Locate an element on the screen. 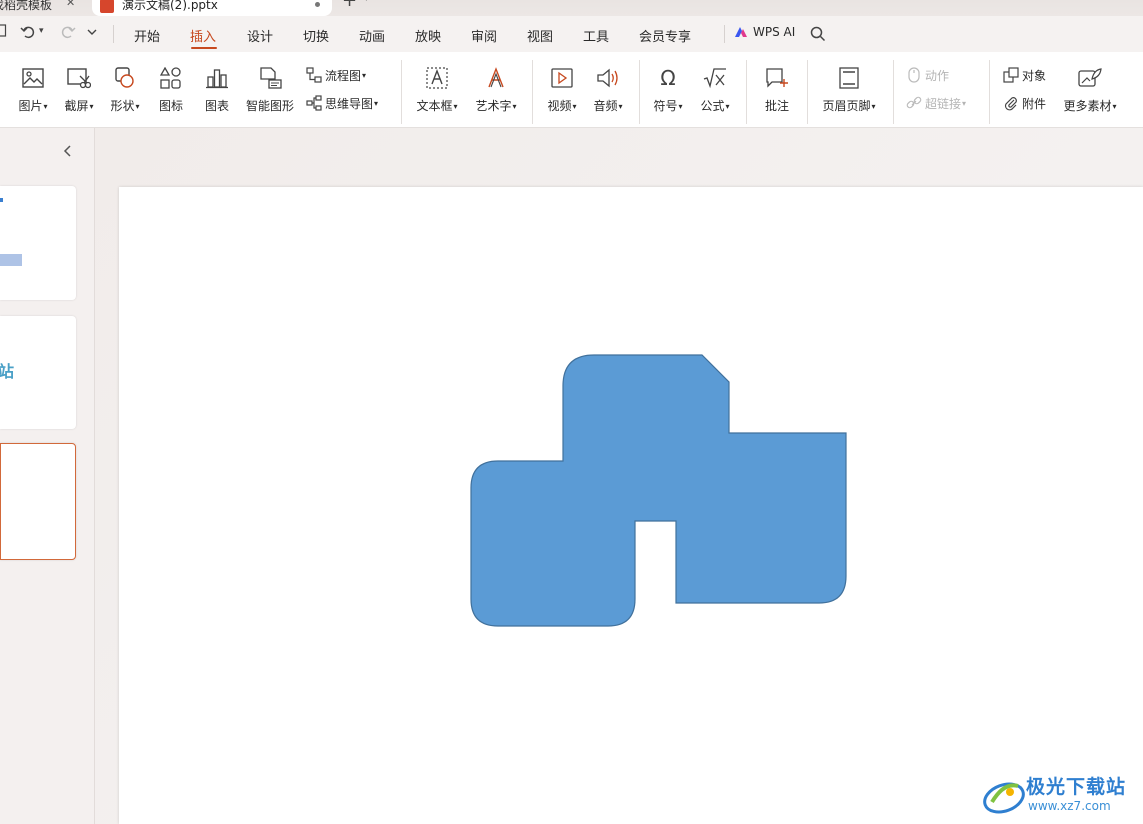  menu-transitions: 切换 is located at coordinates (316, 35).